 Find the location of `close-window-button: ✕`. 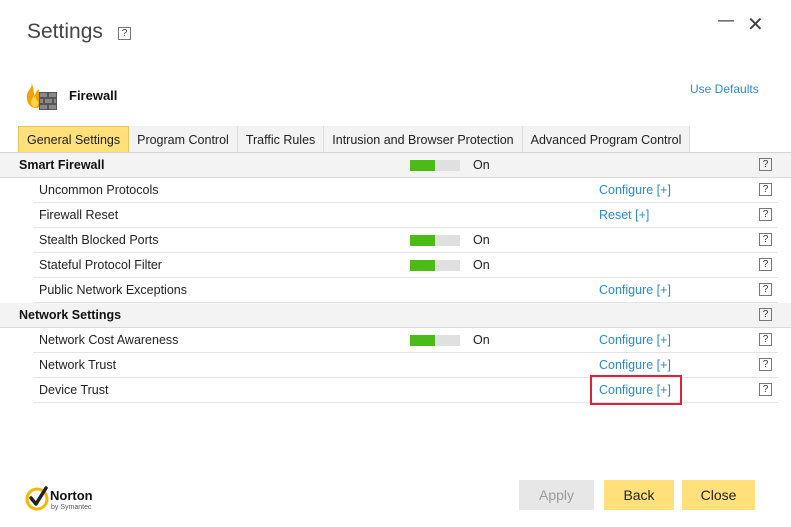

close-window-button: ✕ is located at coordinates (755, 24).